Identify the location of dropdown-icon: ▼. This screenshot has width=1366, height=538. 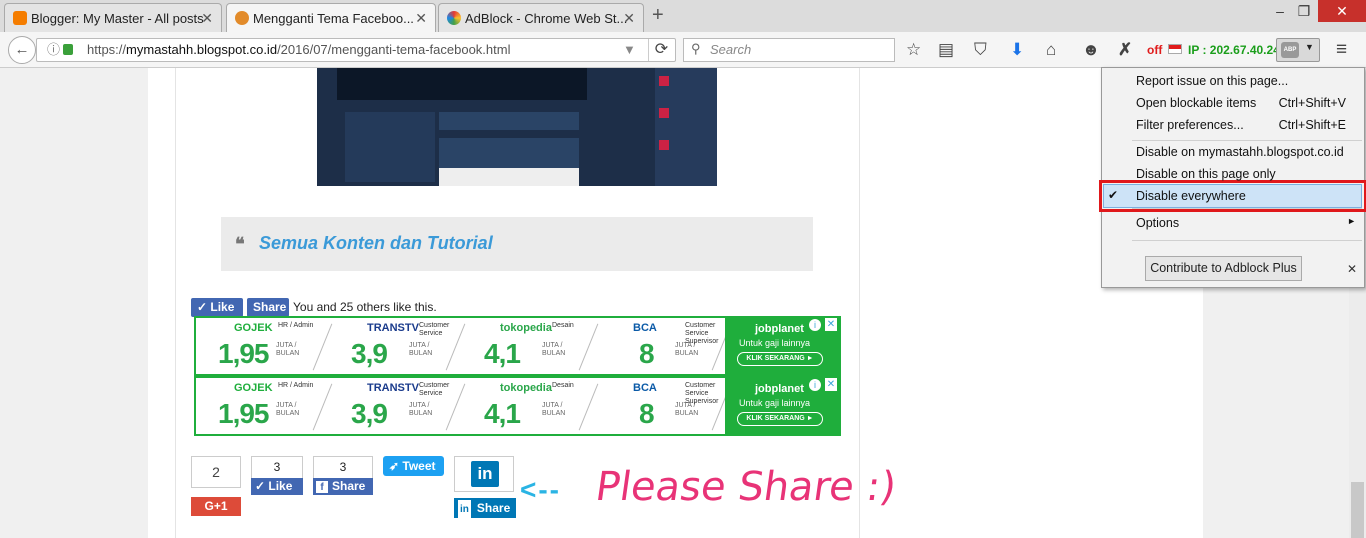
(629, 50).